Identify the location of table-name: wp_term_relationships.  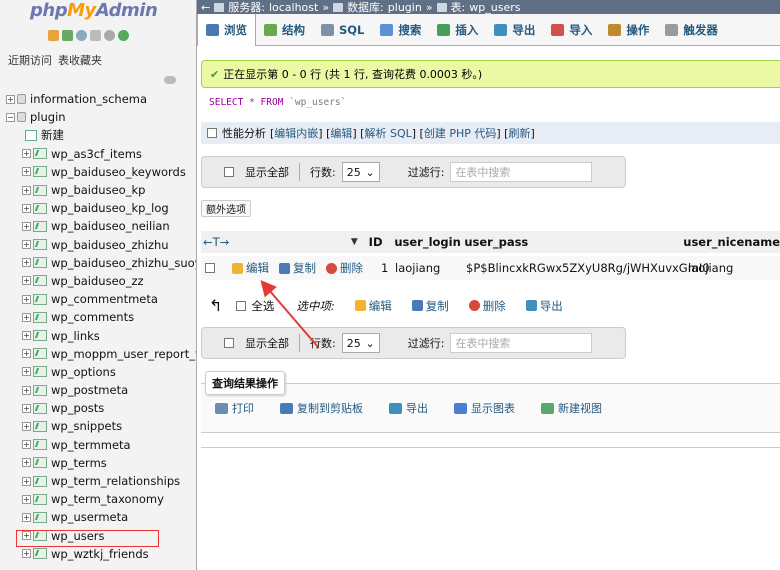
(115, 481).